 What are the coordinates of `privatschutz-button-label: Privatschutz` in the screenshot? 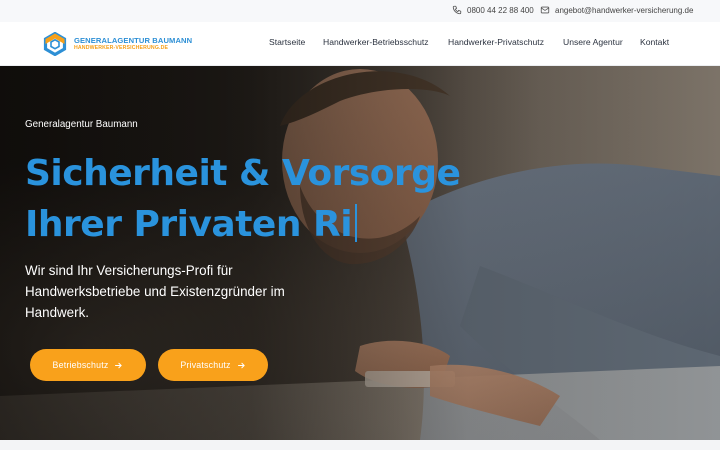 It's located at (205, 365).